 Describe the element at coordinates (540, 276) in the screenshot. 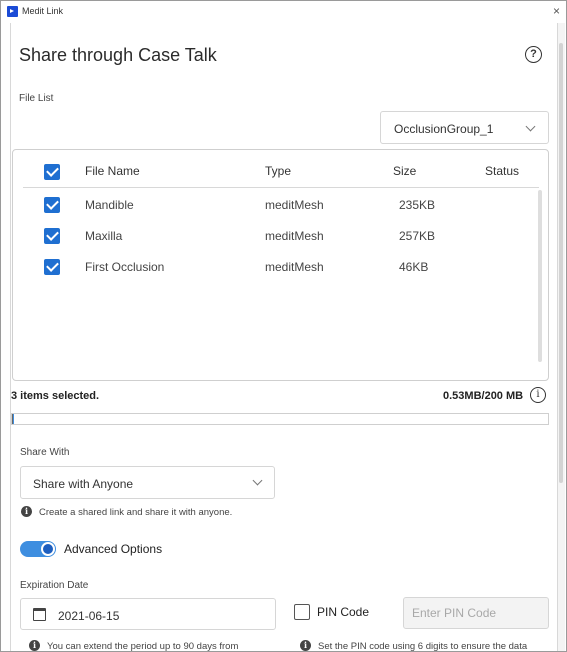

I see `file-table-scrollbar` at that location.